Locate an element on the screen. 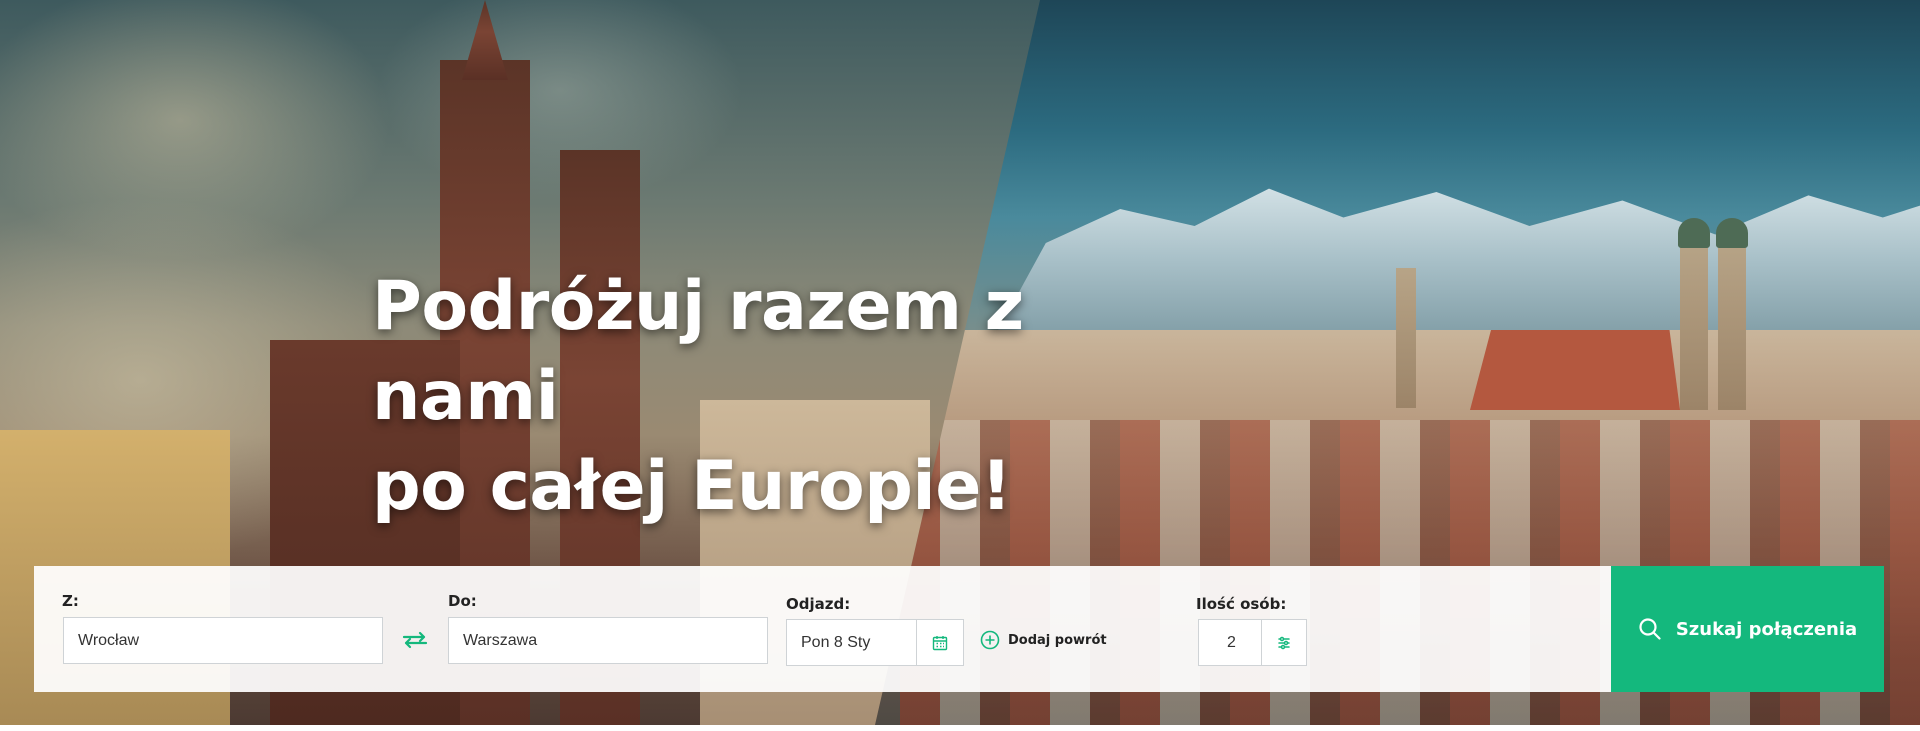 Image resolution: width=1920 pixels, height=731 pixels. to-input: Warszawa is located at coordinates (608, 640).